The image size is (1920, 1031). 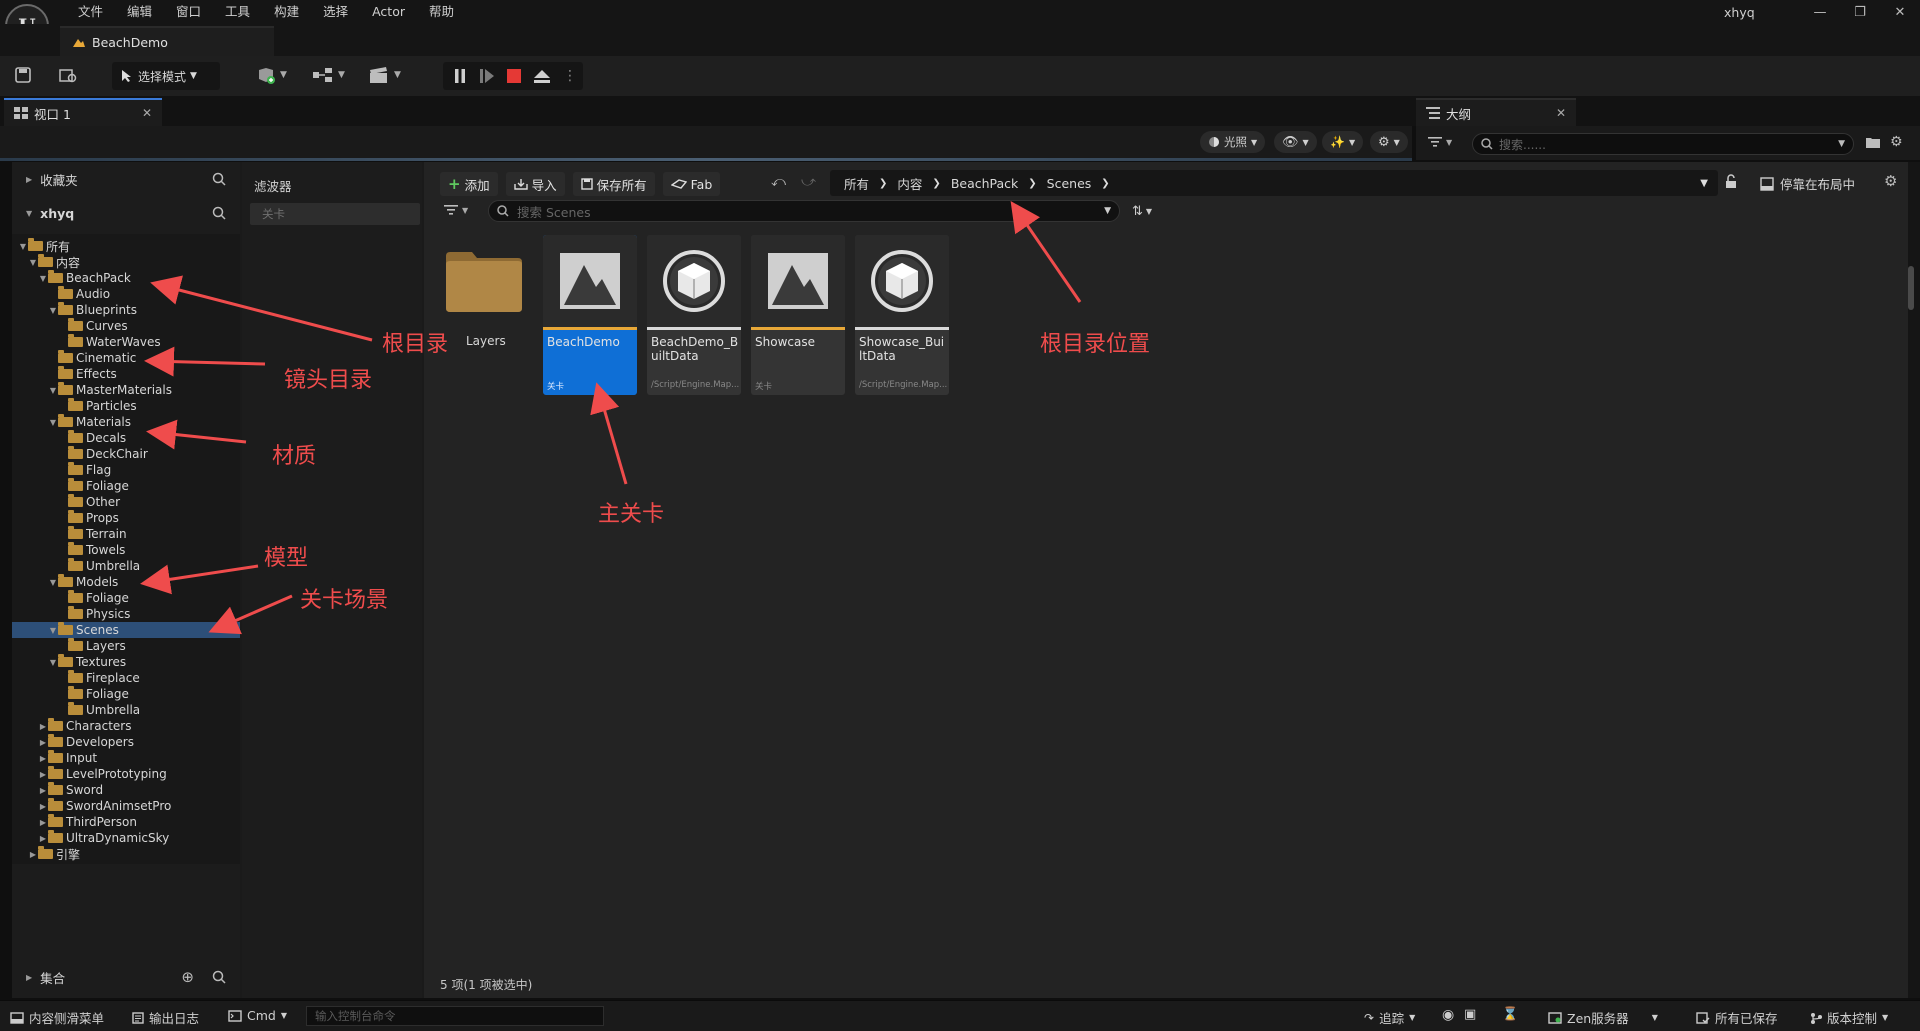 What do you see at coordinates (199, 579) in the screenshot?
I see `arrow-model` at bounding box center [199, 579].